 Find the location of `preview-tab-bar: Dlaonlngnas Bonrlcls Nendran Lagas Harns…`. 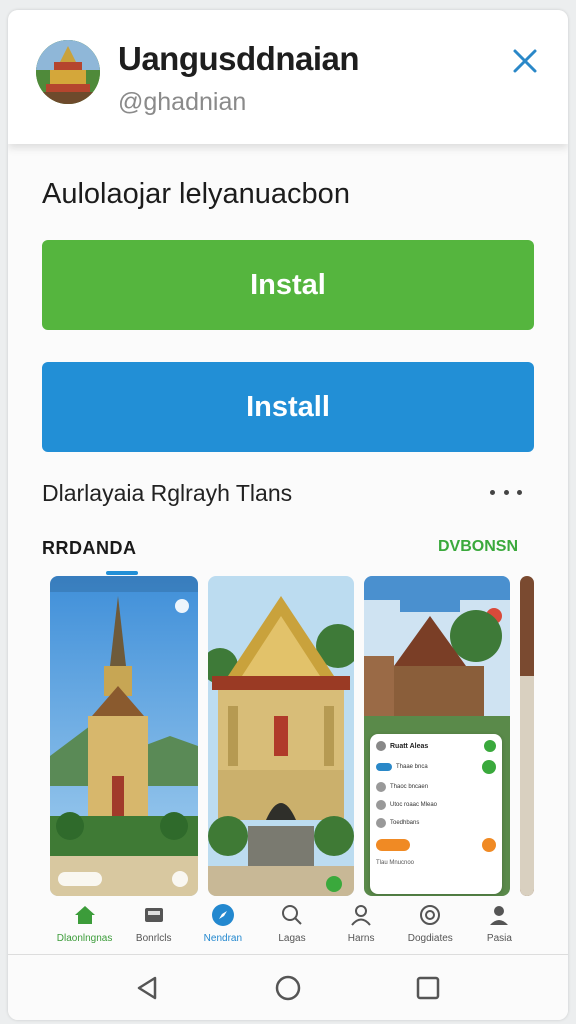

preview-tab-bar: Dlaonlngnas Bonrlcls Nendran Lagas Harns… is located at coordinates (292, 923).